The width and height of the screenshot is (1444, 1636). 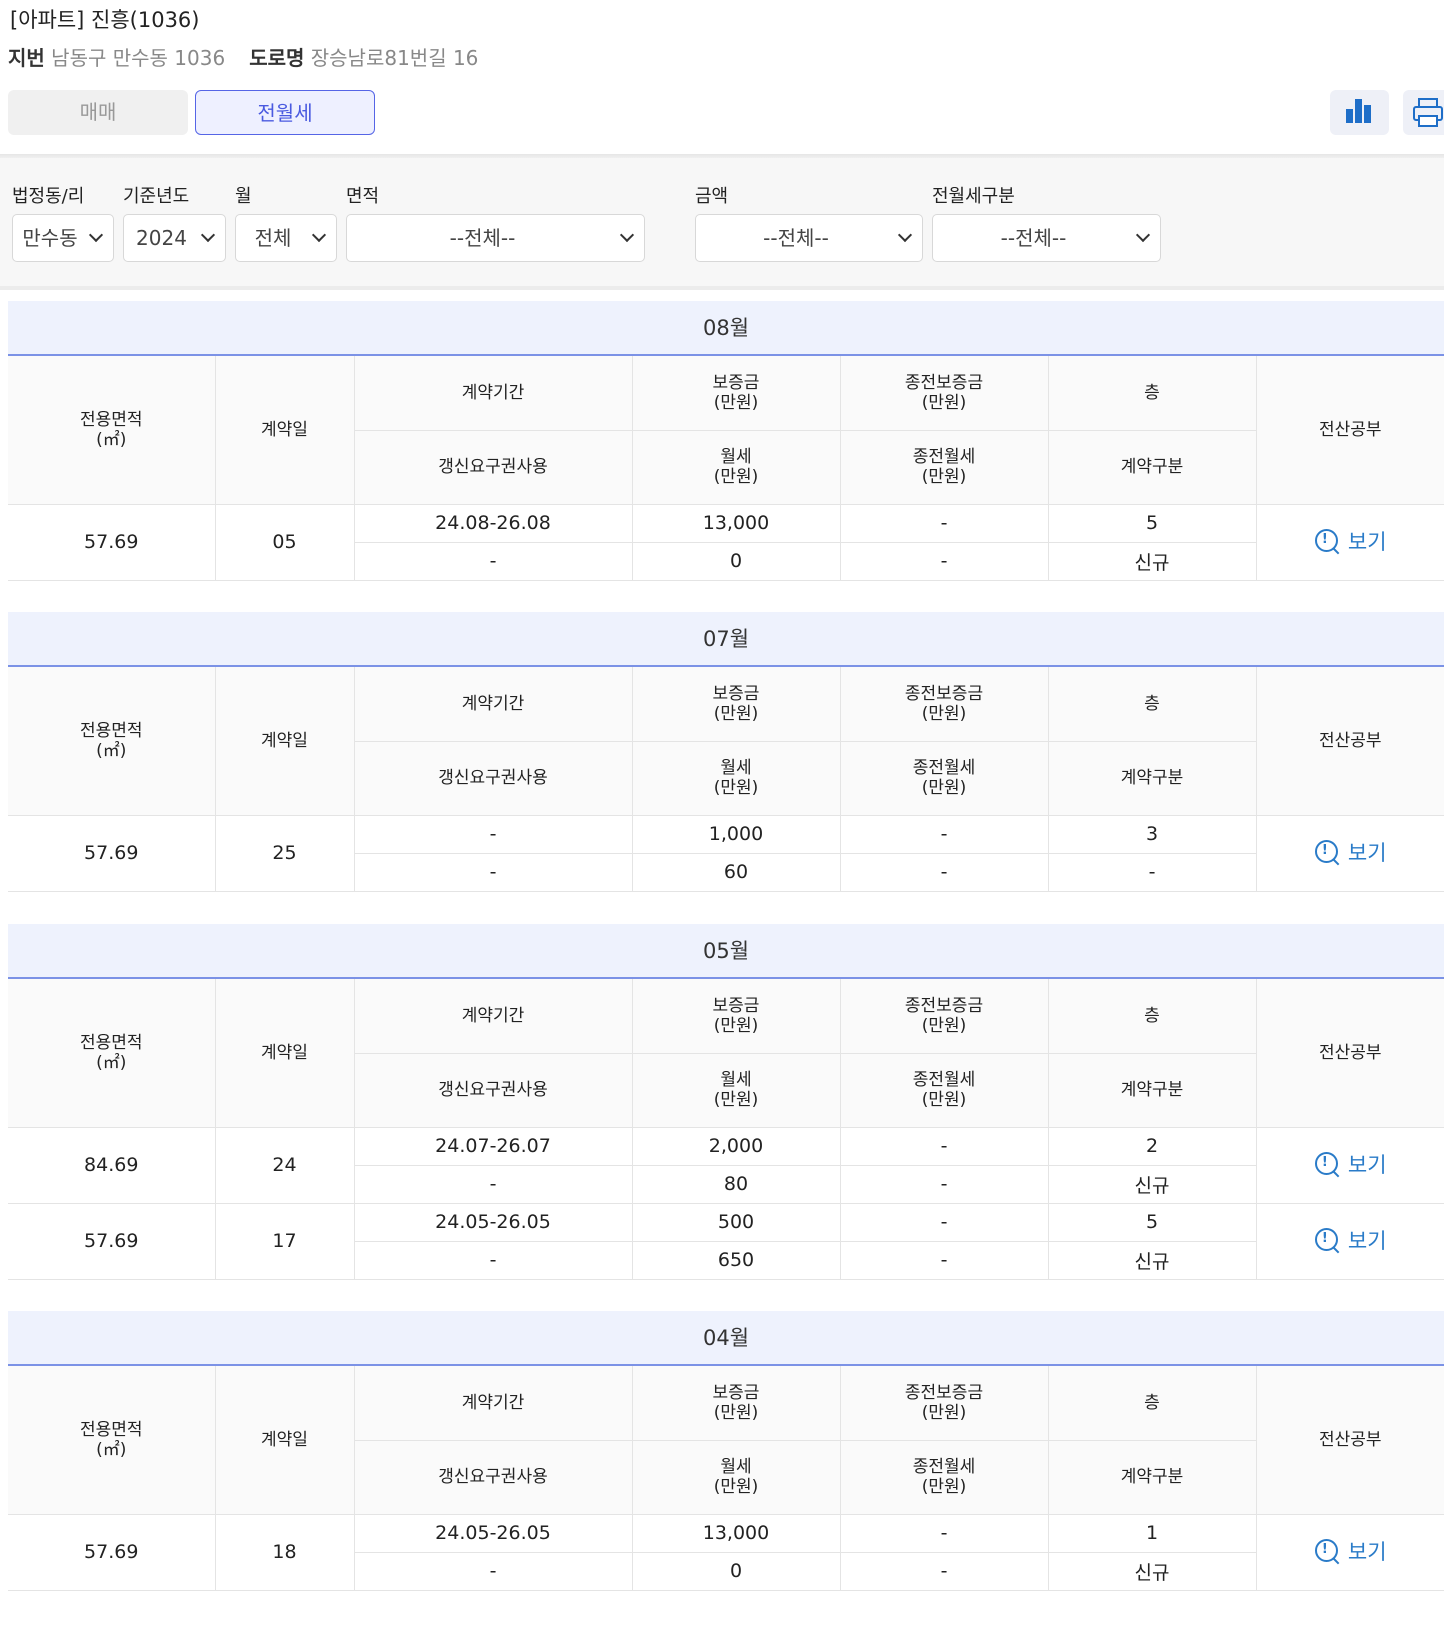 I want to click on rent-type-select: --전체--, so click(x=1046, y=238).